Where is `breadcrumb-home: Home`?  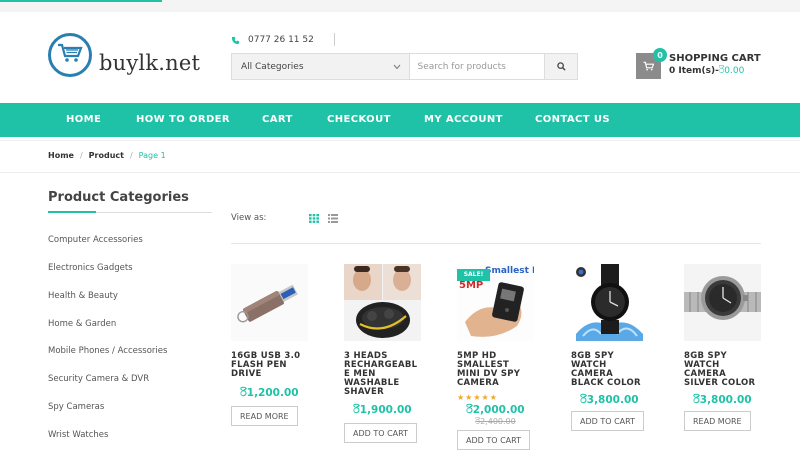
breadcrumb-home: Home is located at coordinates (61, 155).